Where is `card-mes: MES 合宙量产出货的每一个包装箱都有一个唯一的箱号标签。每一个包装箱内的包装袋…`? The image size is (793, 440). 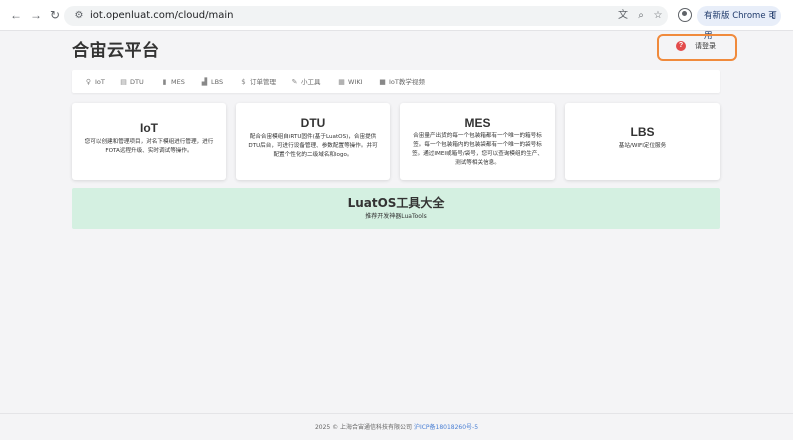 card-mes: MES 合宙量产出货的每一个包装箱都有一个唯一的箱号标签。每一个包装箱内的包装袋… is located at coordinates (477, 141).